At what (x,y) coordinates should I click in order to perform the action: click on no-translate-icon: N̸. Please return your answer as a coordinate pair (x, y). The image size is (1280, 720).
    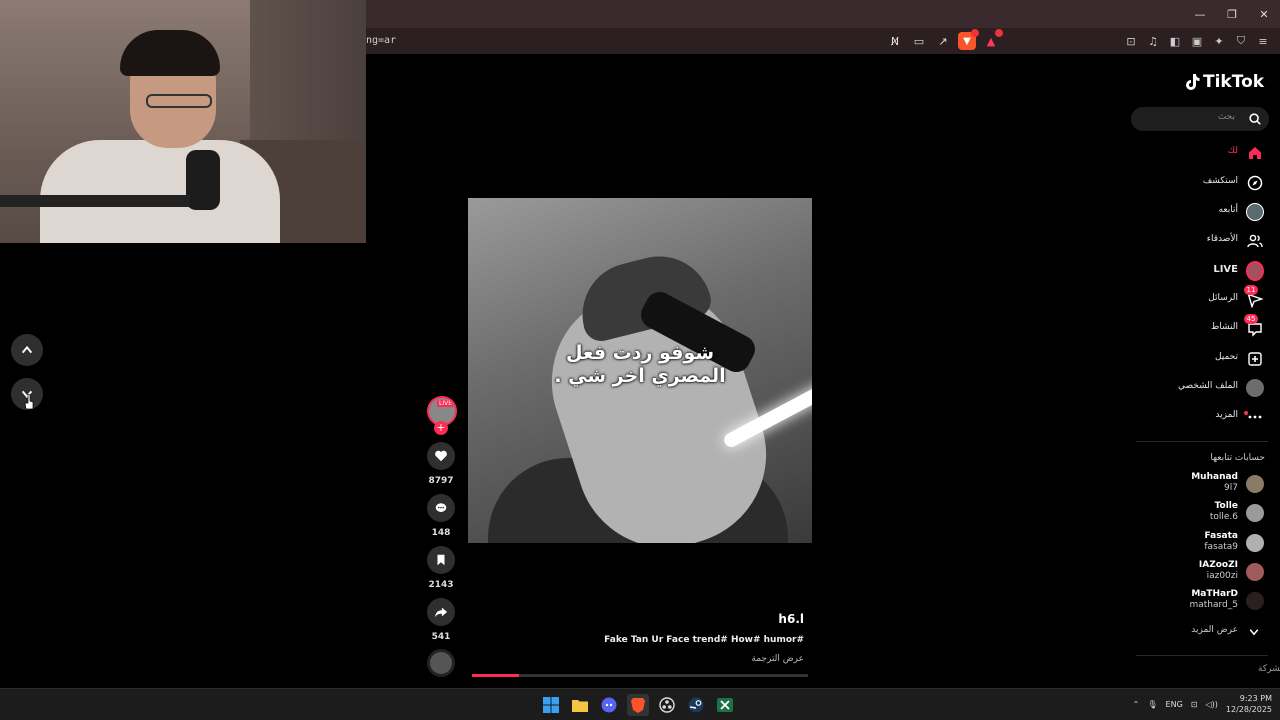
    Looking at the image, I should click on (895, 41).